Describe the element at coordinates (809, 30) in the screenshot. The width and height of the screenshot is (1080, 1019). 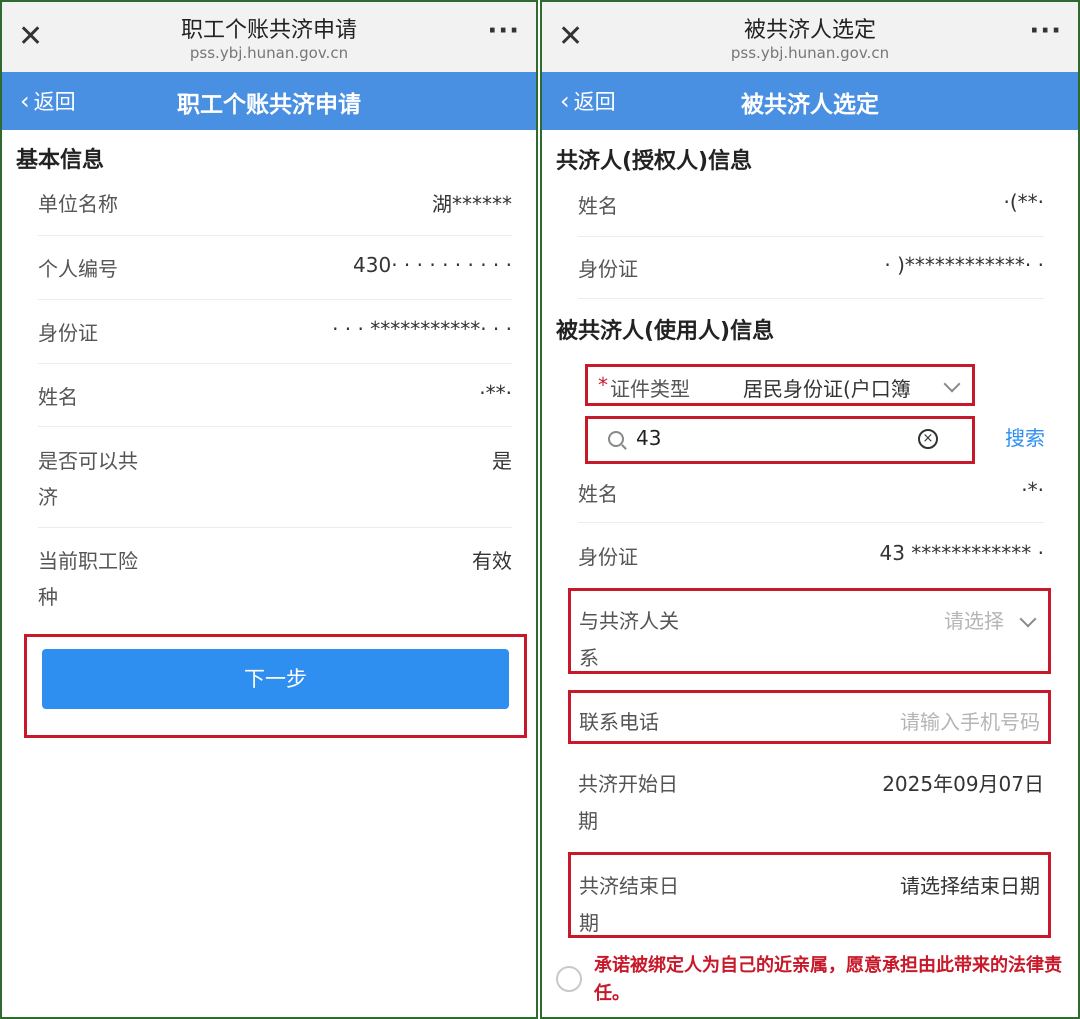
I see `page-title: 被共济人选定` at that location.